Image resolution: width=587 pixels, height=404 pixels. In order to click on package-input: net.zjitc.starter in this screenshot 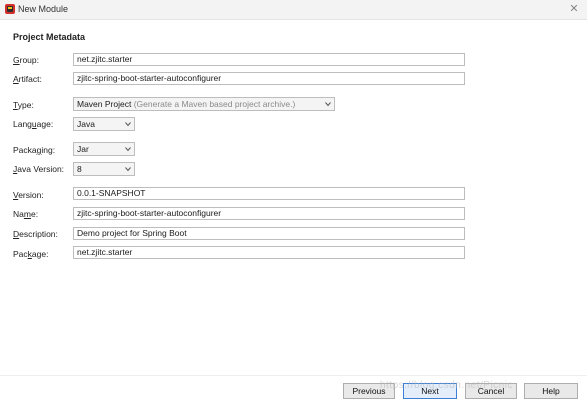, I will do `click(269, 252)`.